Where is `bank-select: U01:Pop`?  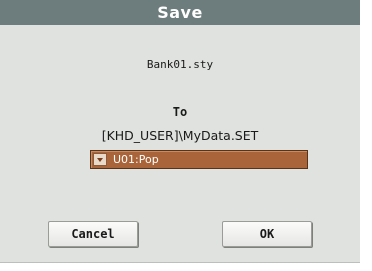 bank-select: U01:Pop is located at coordinates (199, 159).